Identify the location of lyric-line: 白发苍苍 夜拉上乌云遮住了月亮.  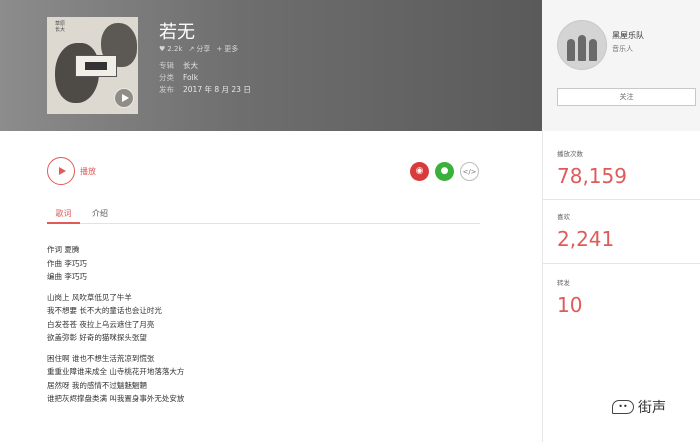
(101, 324).